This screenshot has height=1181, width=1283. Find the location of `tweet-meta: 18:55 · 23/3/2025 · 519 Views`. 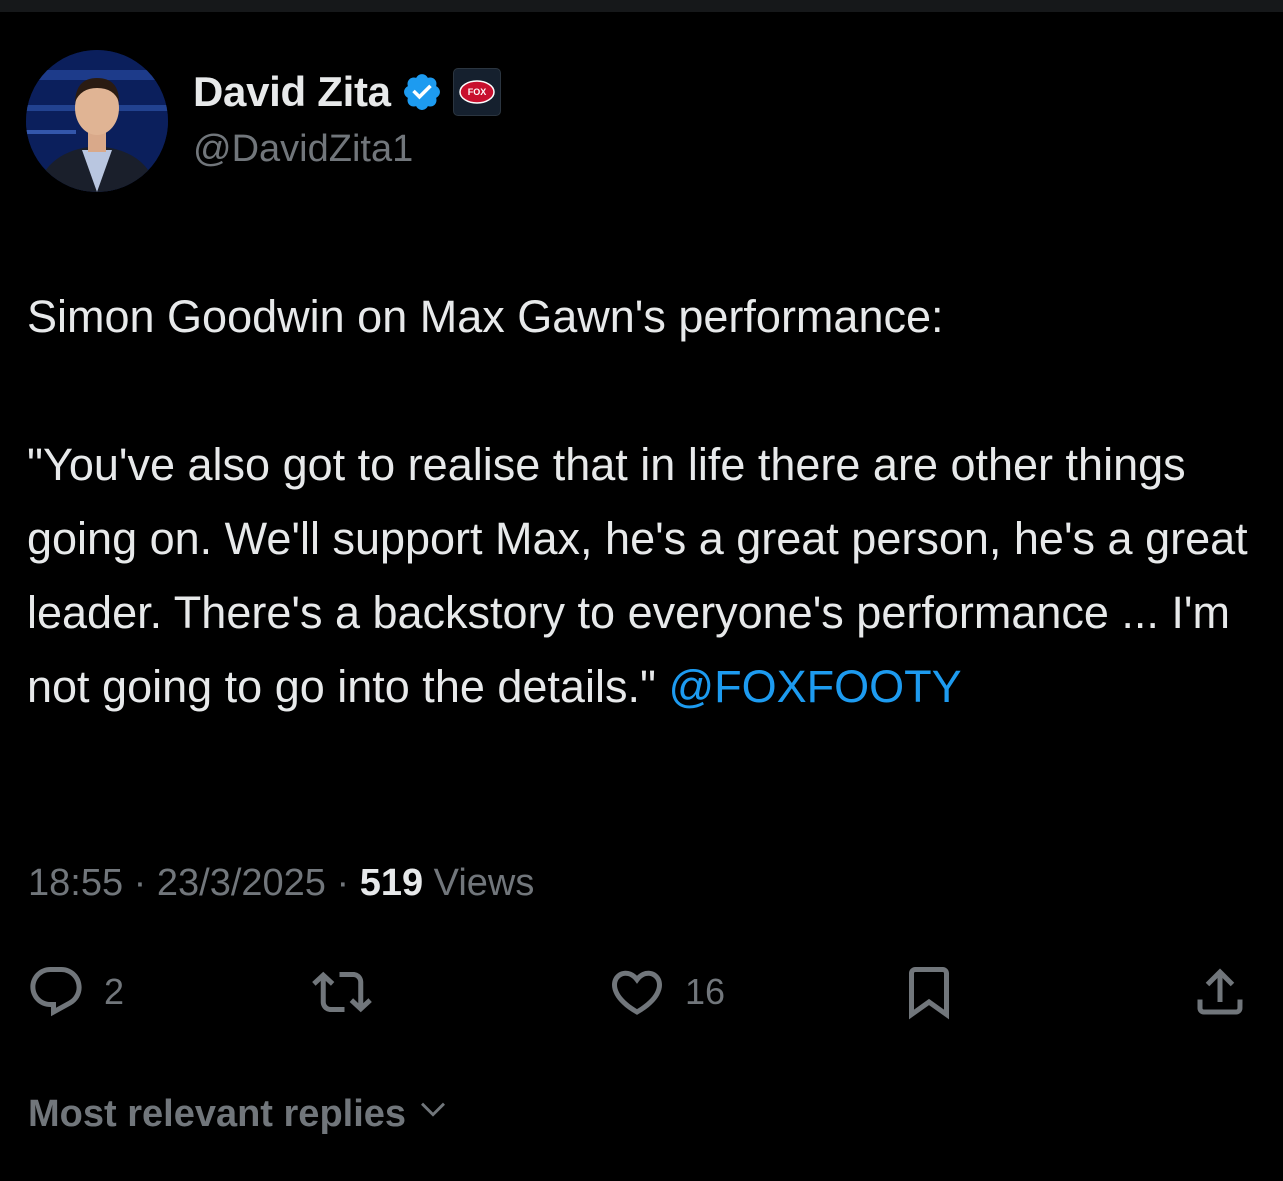

tweet-meta: 18:55 · 23/3/2025 · 519 Views is located at coordinates (281, 883).